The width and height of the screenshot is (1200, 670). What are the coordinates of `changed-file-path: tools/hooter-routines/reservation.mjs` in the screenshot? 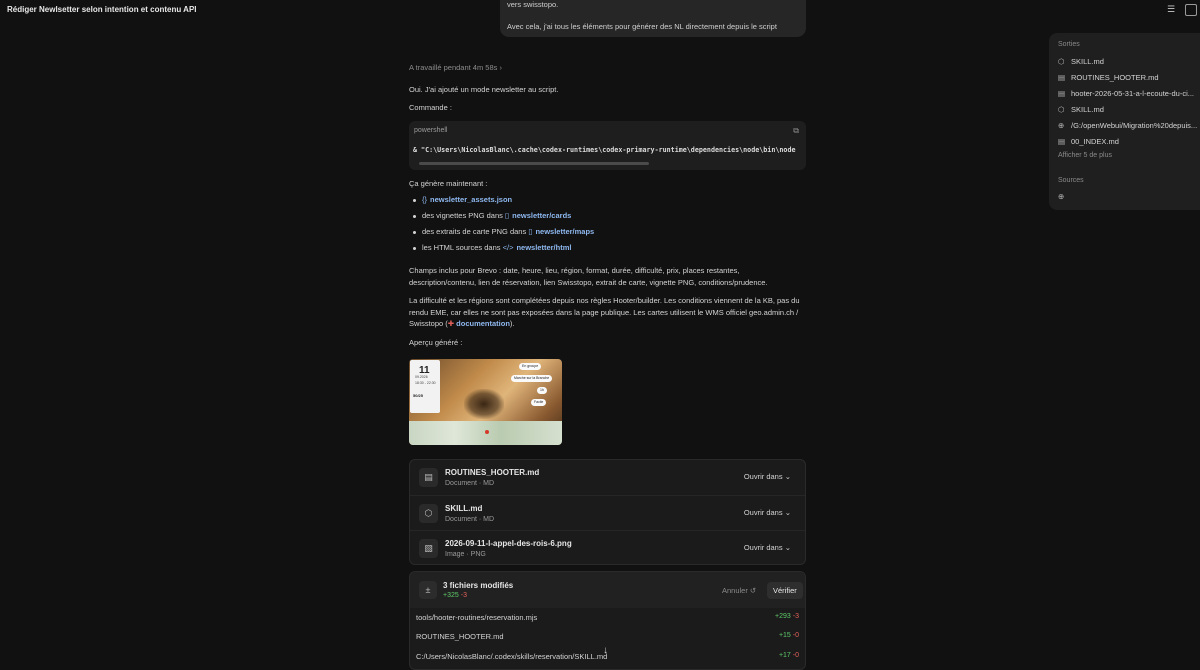 It's located at (477, 617).